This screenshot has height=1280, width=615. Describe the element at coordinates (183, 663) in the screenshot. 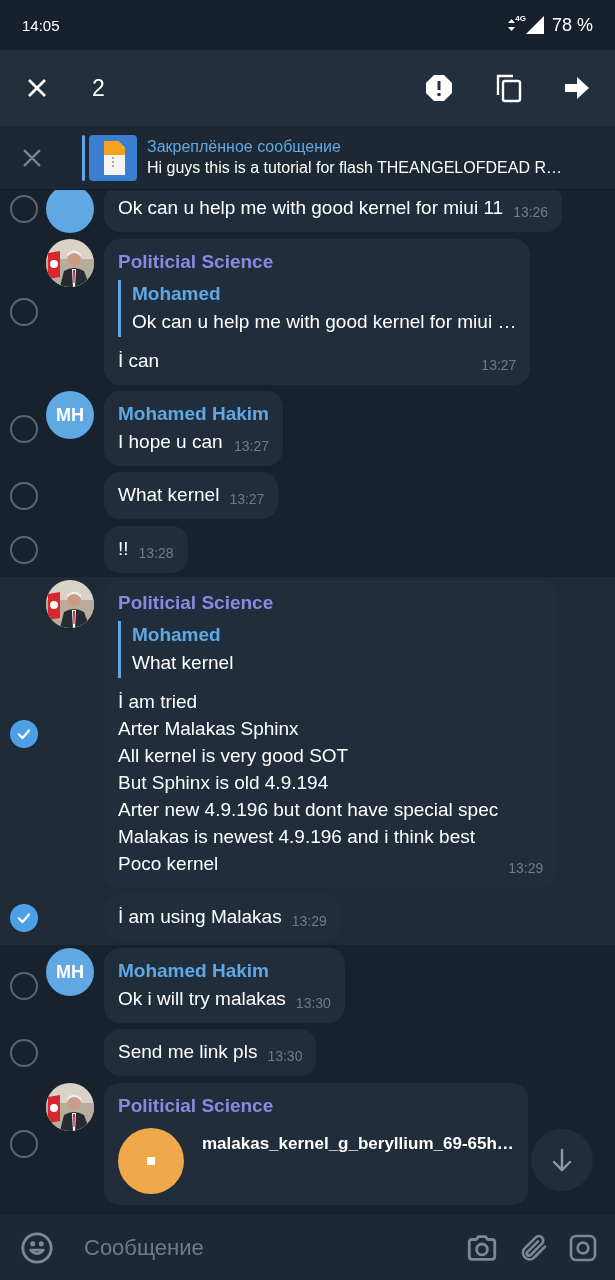

I see `reply-text: What kernel` at that location.